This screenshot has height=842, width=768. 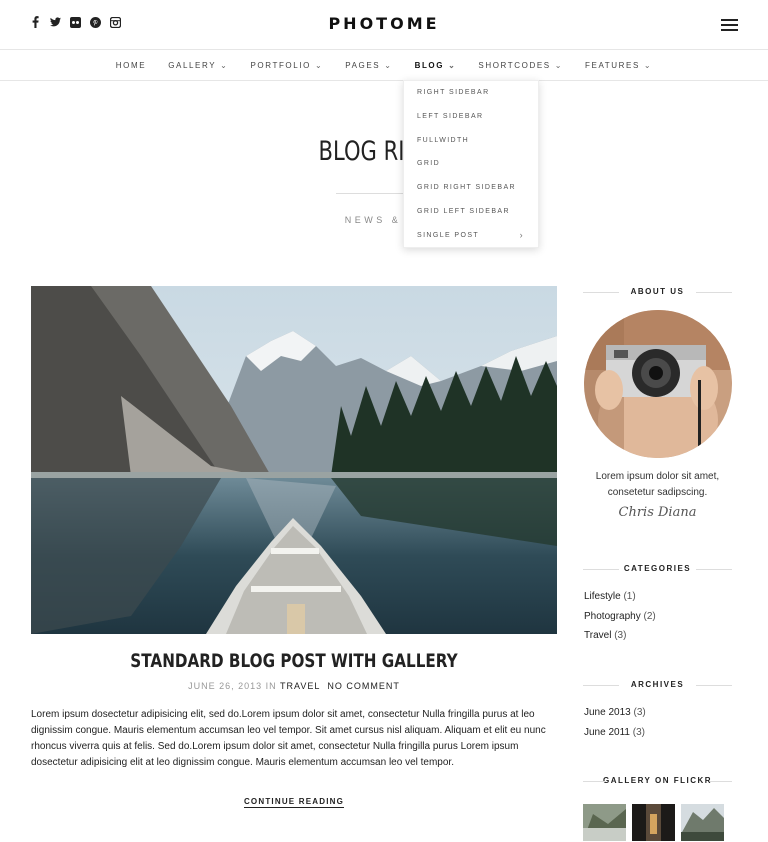 I want to click on archive-link: June 2011, so click(x=607, y=732).